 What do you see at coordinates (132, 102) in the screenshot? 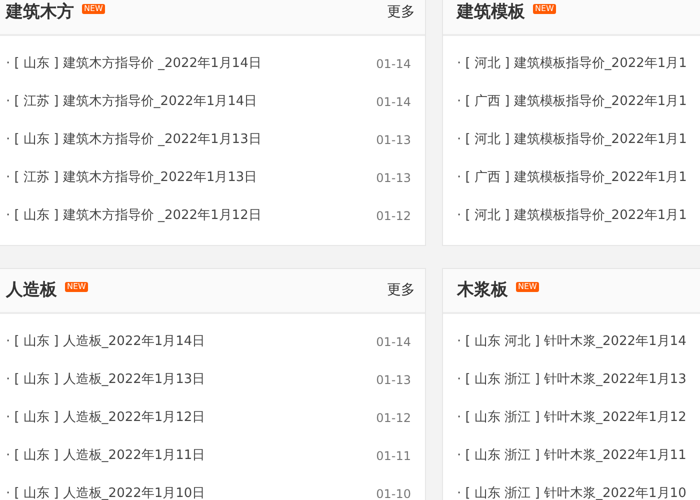
I see `article-link: · [ 江苏 ] 建筑木方指导价_2022年1月14日` at bounding box center [132, 102].